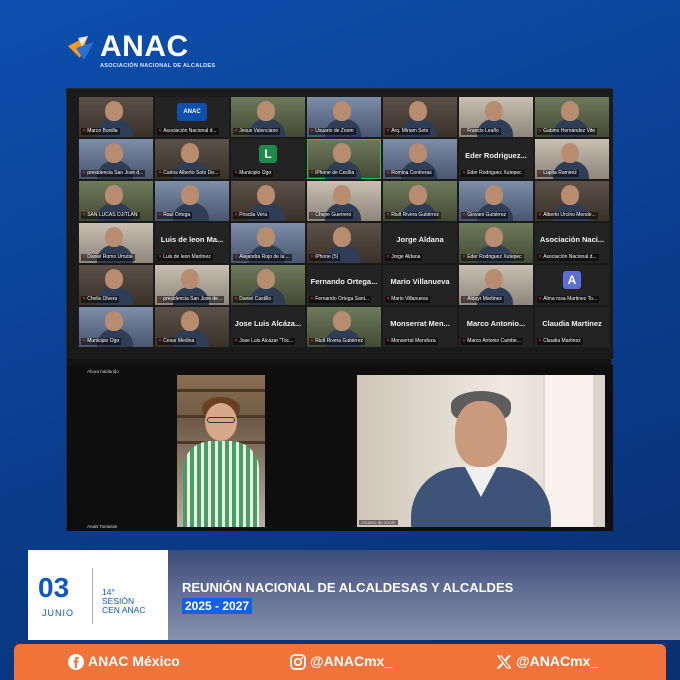 The width and height of the screenshot is (680, 680). What do you see at coordinates (268, 201) in the screenshot?
I see `participant-tile: ✕Priscila Vera` at bounding box center [268, 201].